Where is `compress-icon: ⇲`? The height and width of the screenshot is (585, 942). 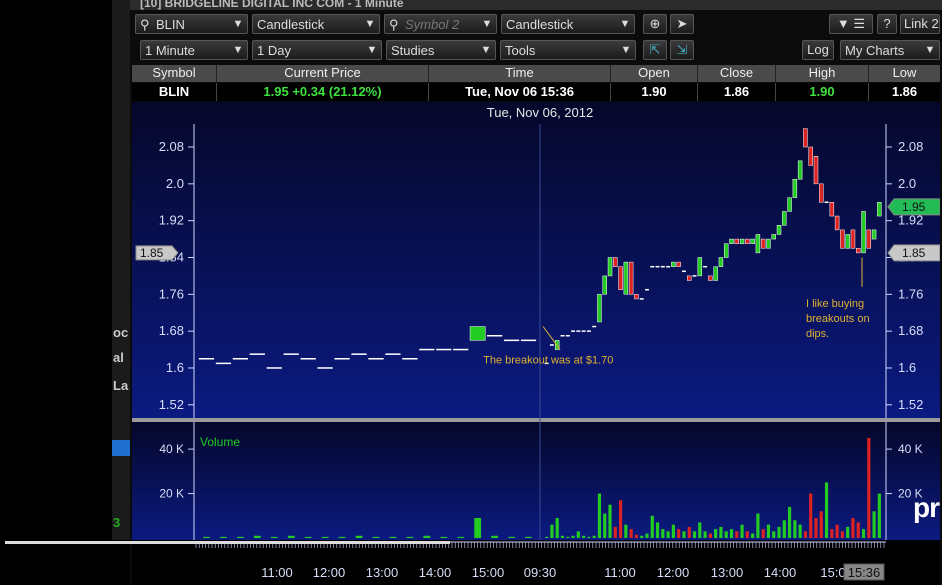 compress-icon: ⇲ is located at coordinates (682, 50).